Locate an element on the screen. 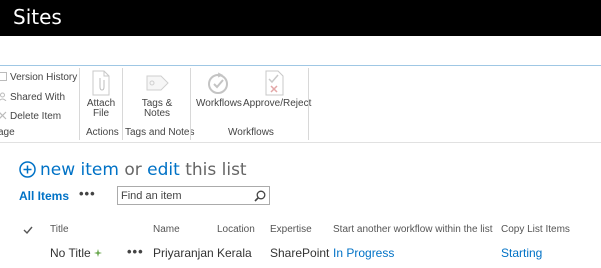 The image size is (601, 268). this-list-text: this list is located at coordinates (216, 170).